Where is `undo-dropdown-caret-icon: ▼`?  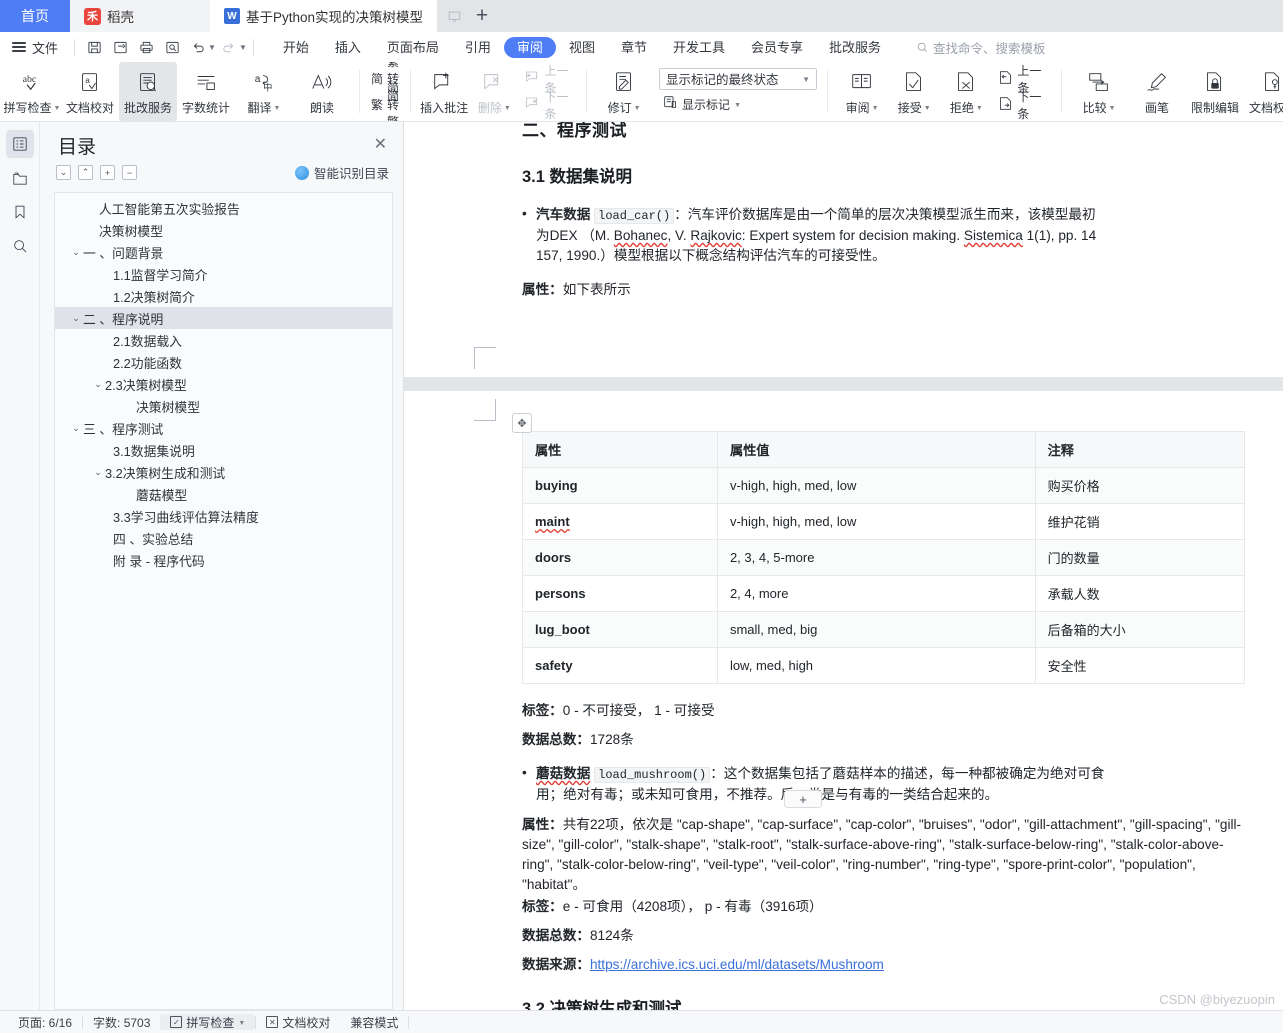 undo-dropdown-caret-icon: ▼ is located at coordinates (212, 47).